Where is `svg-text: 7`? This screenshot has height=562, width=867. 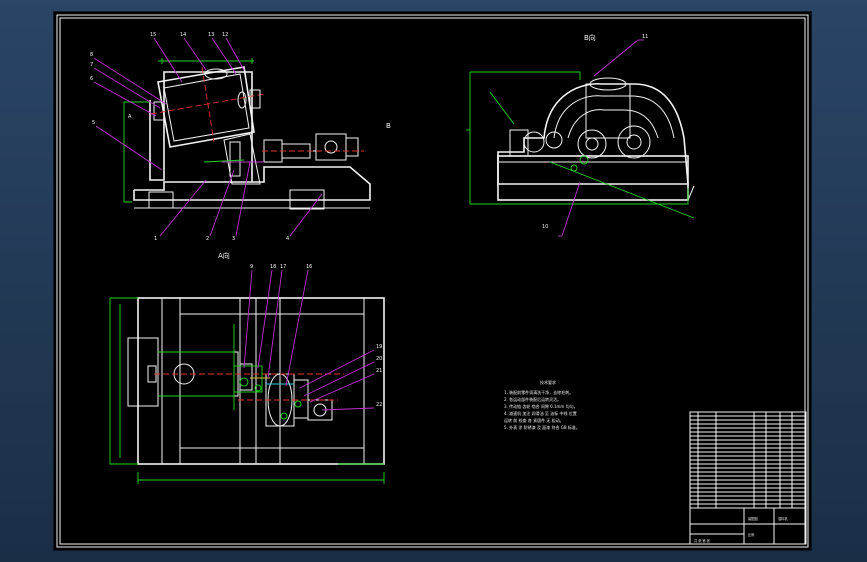
svg-text: 7 is located at coordinates (91, 65).